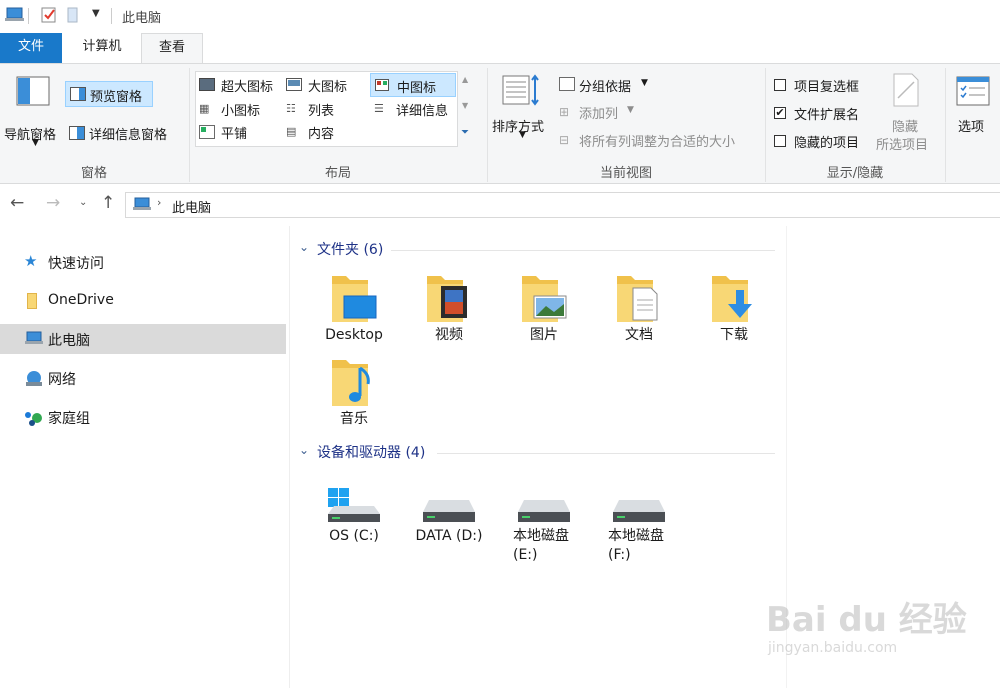 This screenshot has height=688, width=1000. Describe the element at coordinates (605, 87) in the screenshot. I see `group-by-label: 分组依据` at that location.